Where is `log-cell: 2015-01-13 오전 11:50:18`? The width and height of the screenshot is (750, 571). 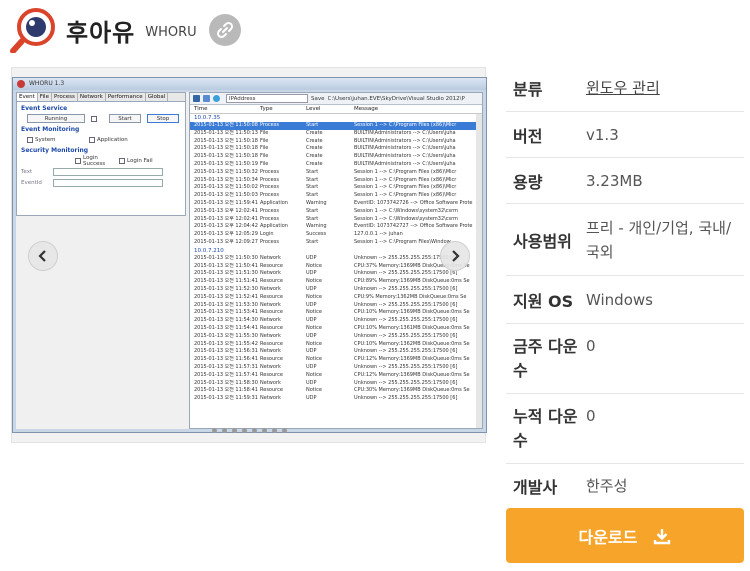 log-cell: 2015-01-13 오전 11:50:18 is located at coordinates (226, 156).